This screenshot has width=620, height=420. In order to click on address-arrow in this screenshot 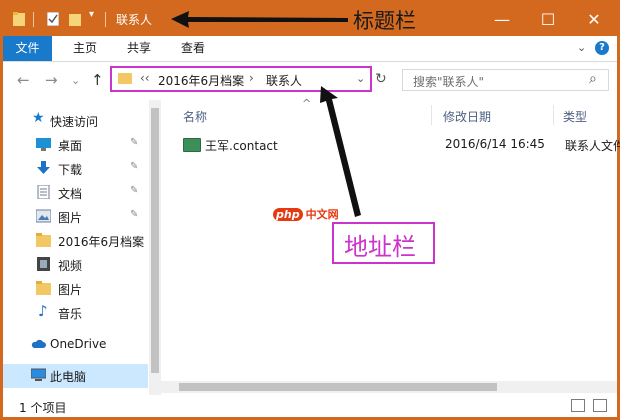, I will do `click(340, 151)`.